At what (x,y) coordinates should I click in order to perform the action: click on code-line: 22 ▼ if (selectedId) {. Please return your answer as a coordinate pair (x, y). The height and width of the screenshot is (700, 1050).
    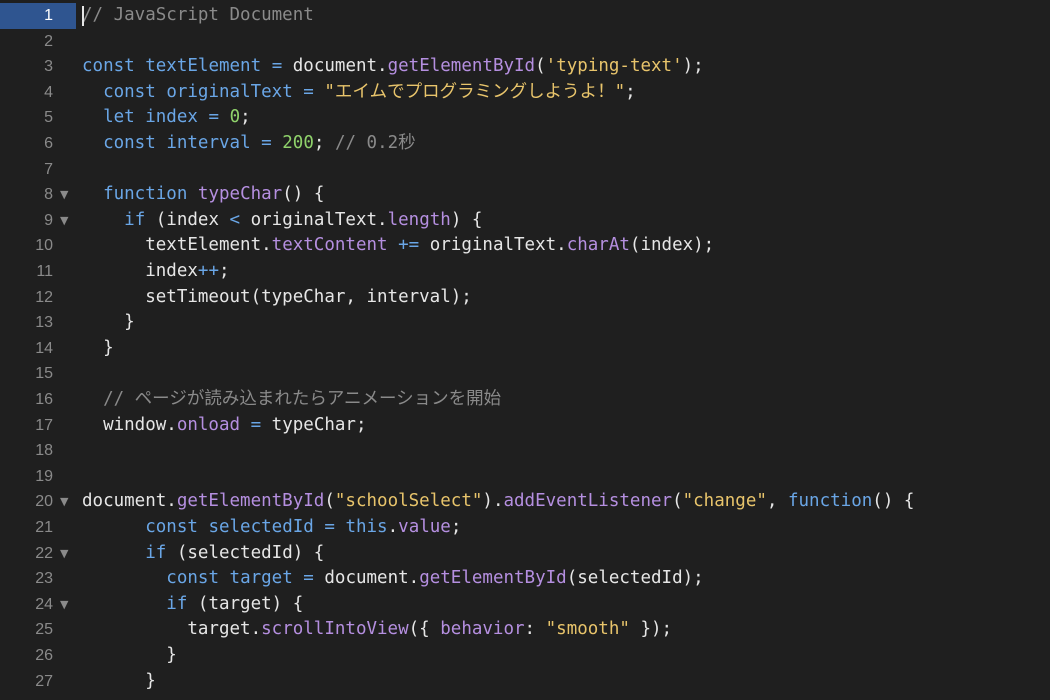
    Looking at the image, I should click on (525, 554).